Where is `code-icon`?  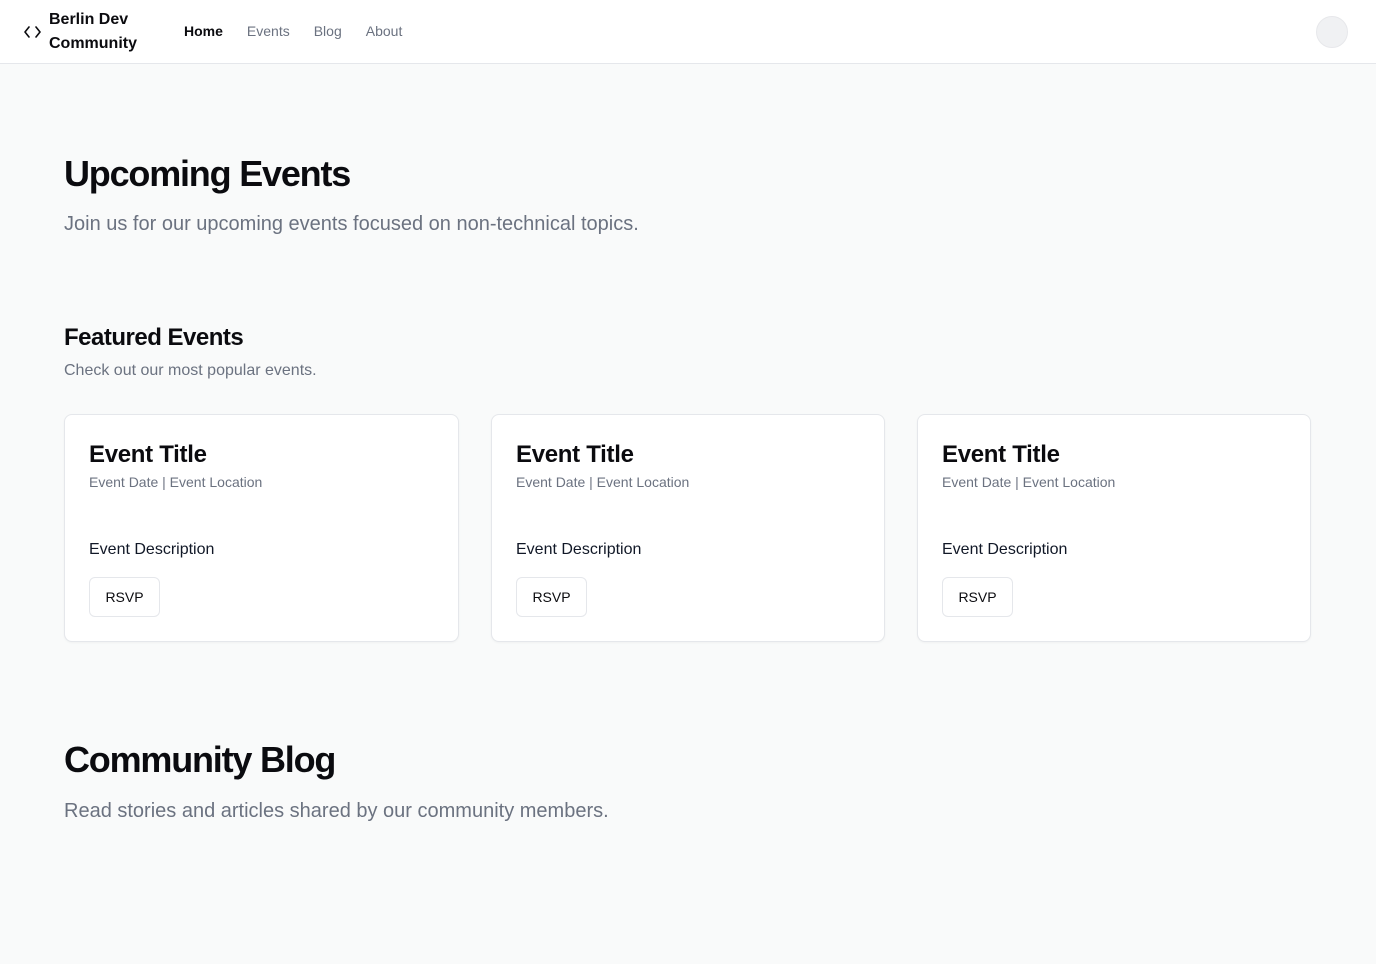
code-icon is located at coordinates (32, 32).